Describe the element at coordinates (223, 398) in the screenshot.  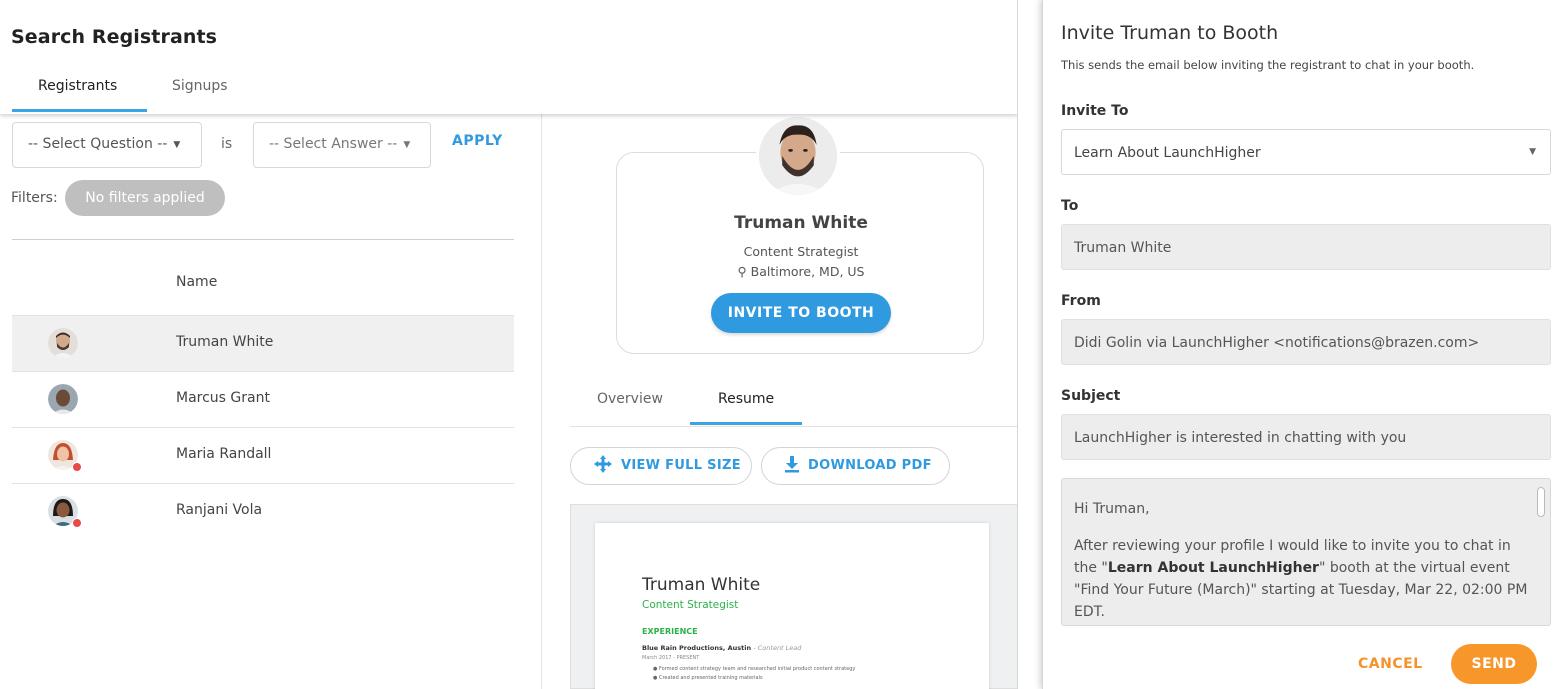
I see `registrant-name: Marcus Grant` at that location.